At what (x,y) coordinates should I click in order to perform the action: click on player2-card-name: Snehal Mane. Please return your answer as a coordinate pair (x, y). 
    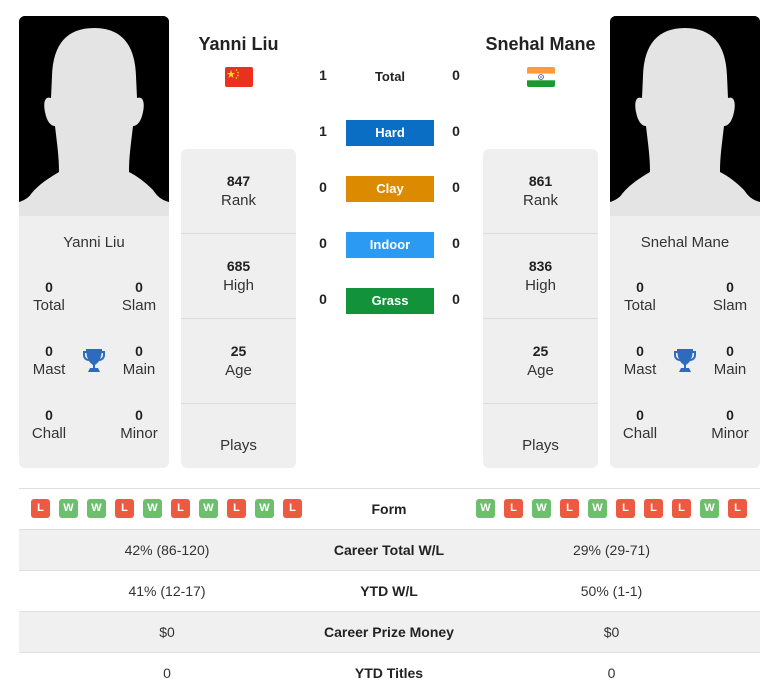
    Looking at the image, I should click on (685, 242).